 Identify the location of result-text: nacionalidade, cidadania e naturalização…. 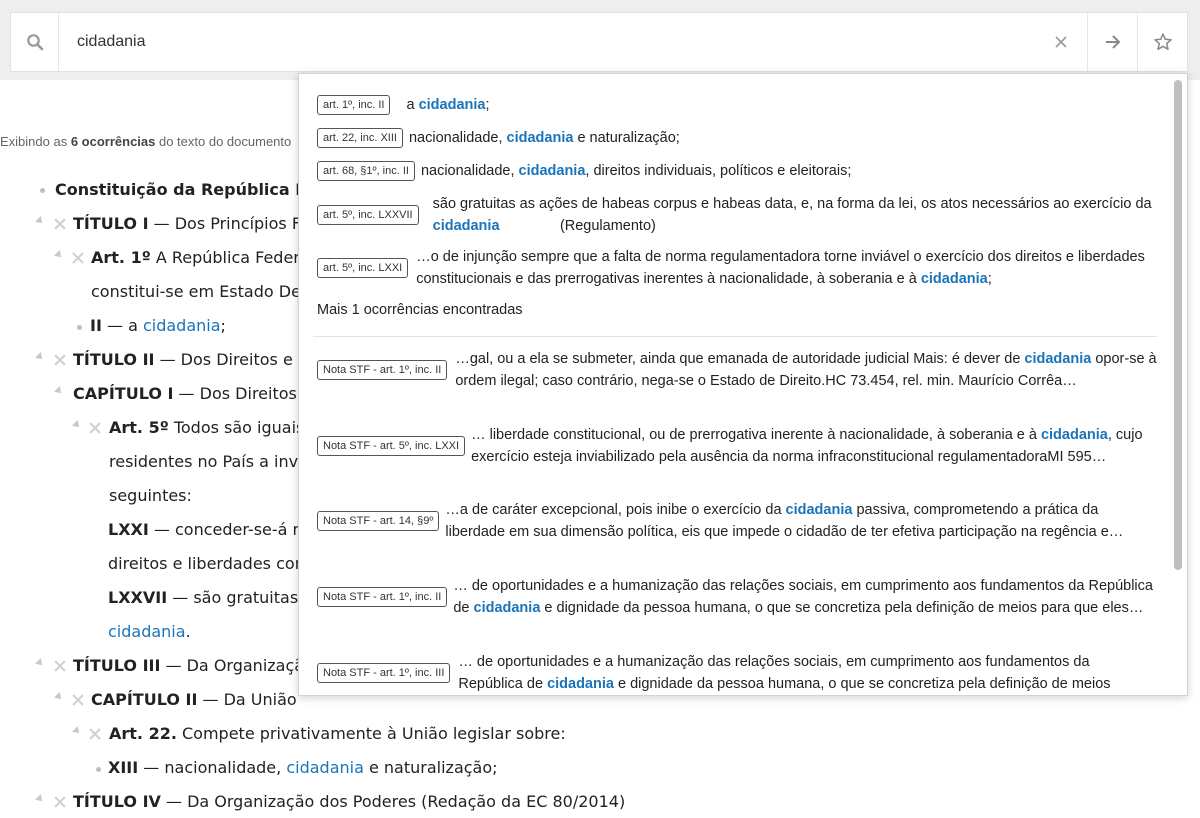
(544, 138).